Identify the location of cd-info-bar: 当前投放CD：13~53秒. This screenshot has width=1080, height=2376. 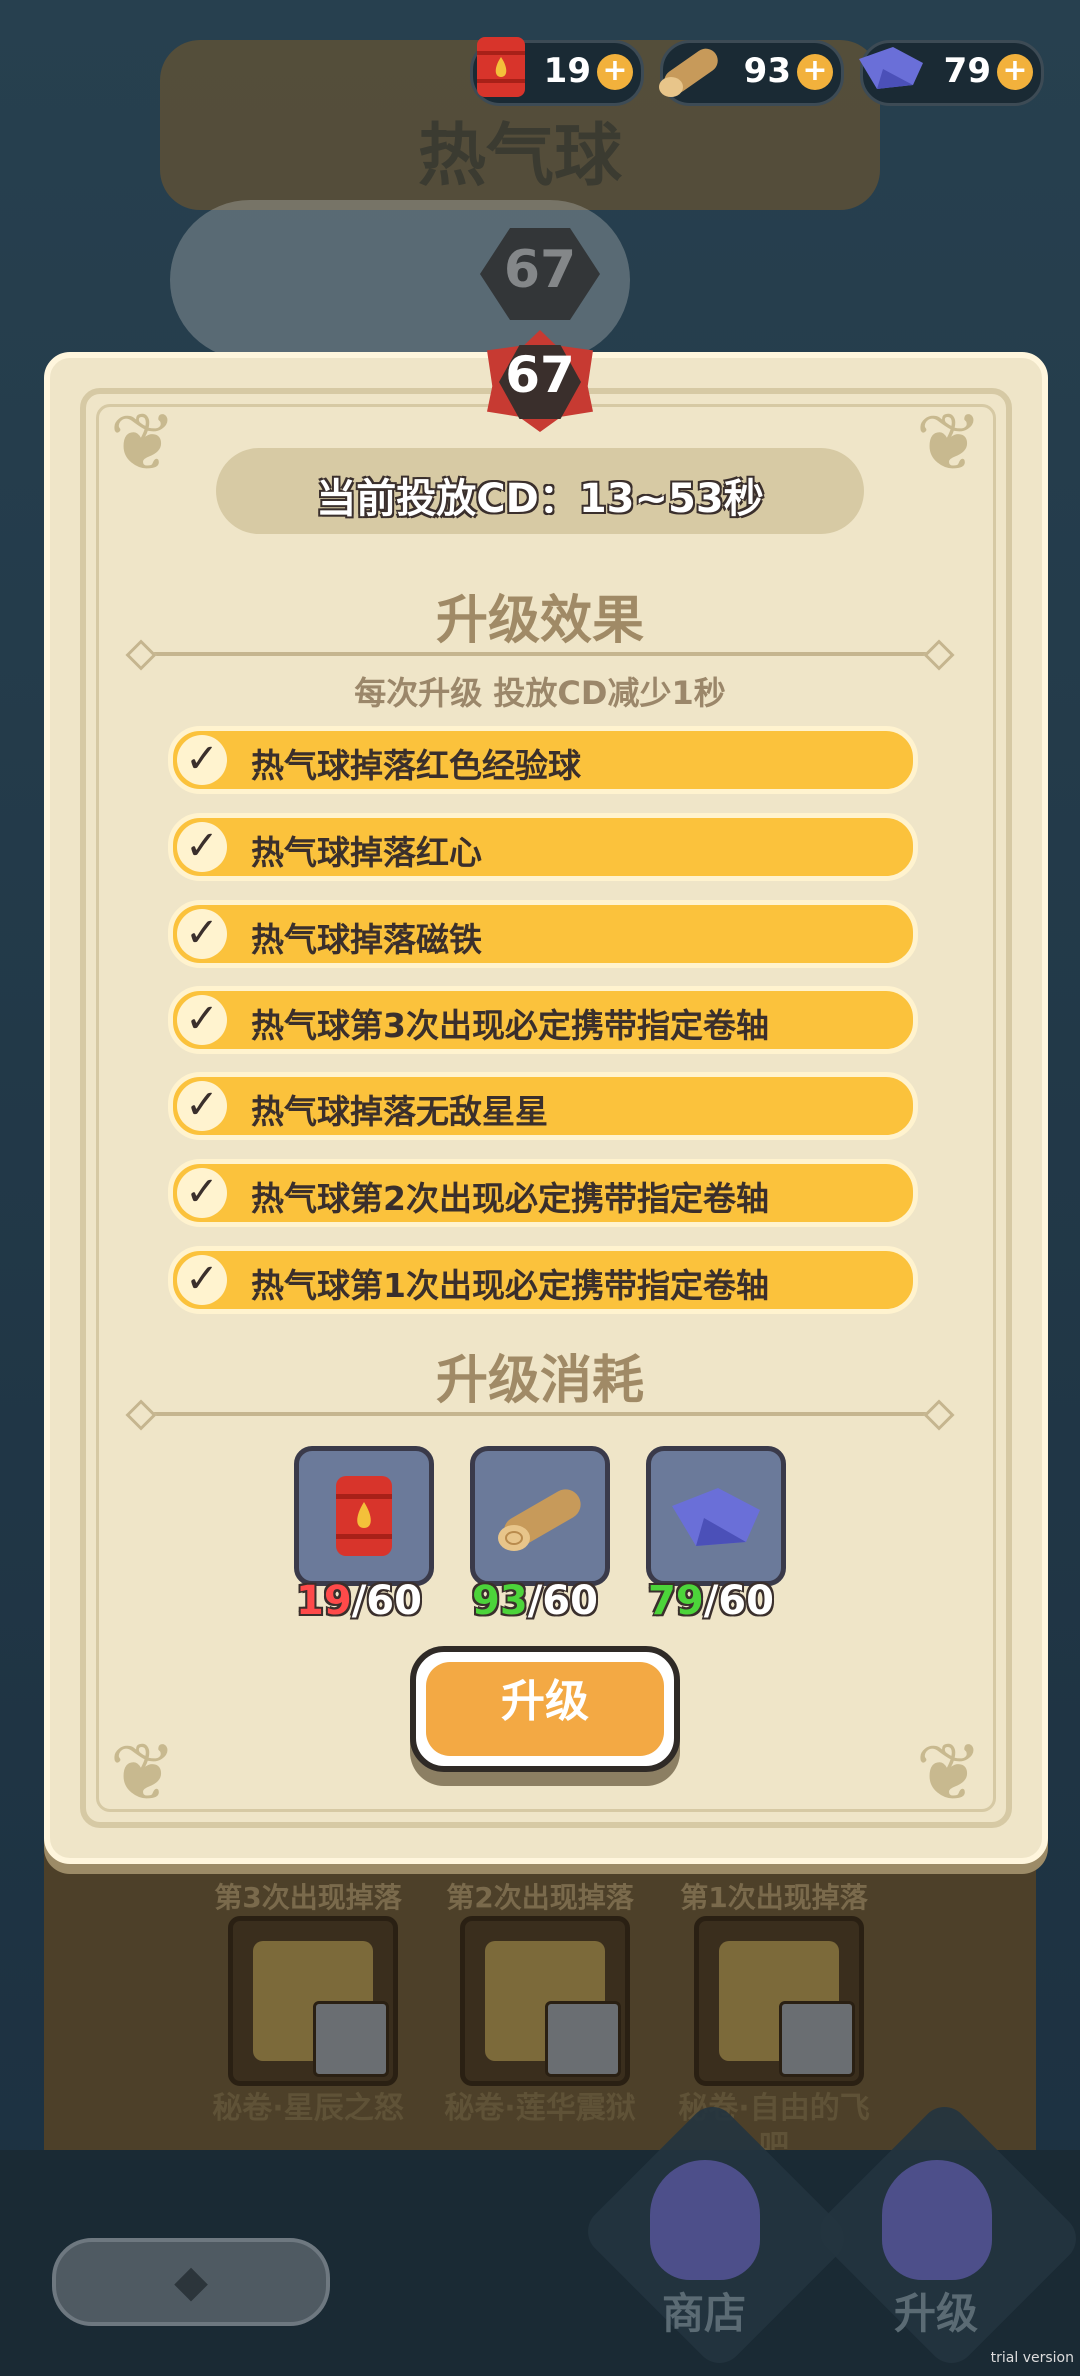
(540, 491).